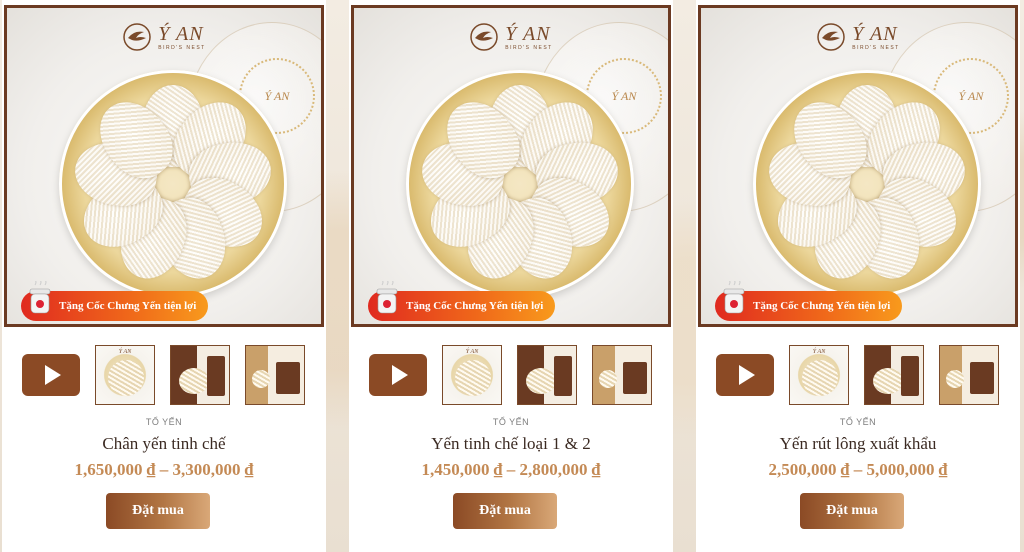 The width and height of the screenshot is (1024, 552). Describe the element at coordinates (164, 469) in the screenshot. I see `product-price: 1,650,000 ₫ – 3,300,000 ₫` at that location.